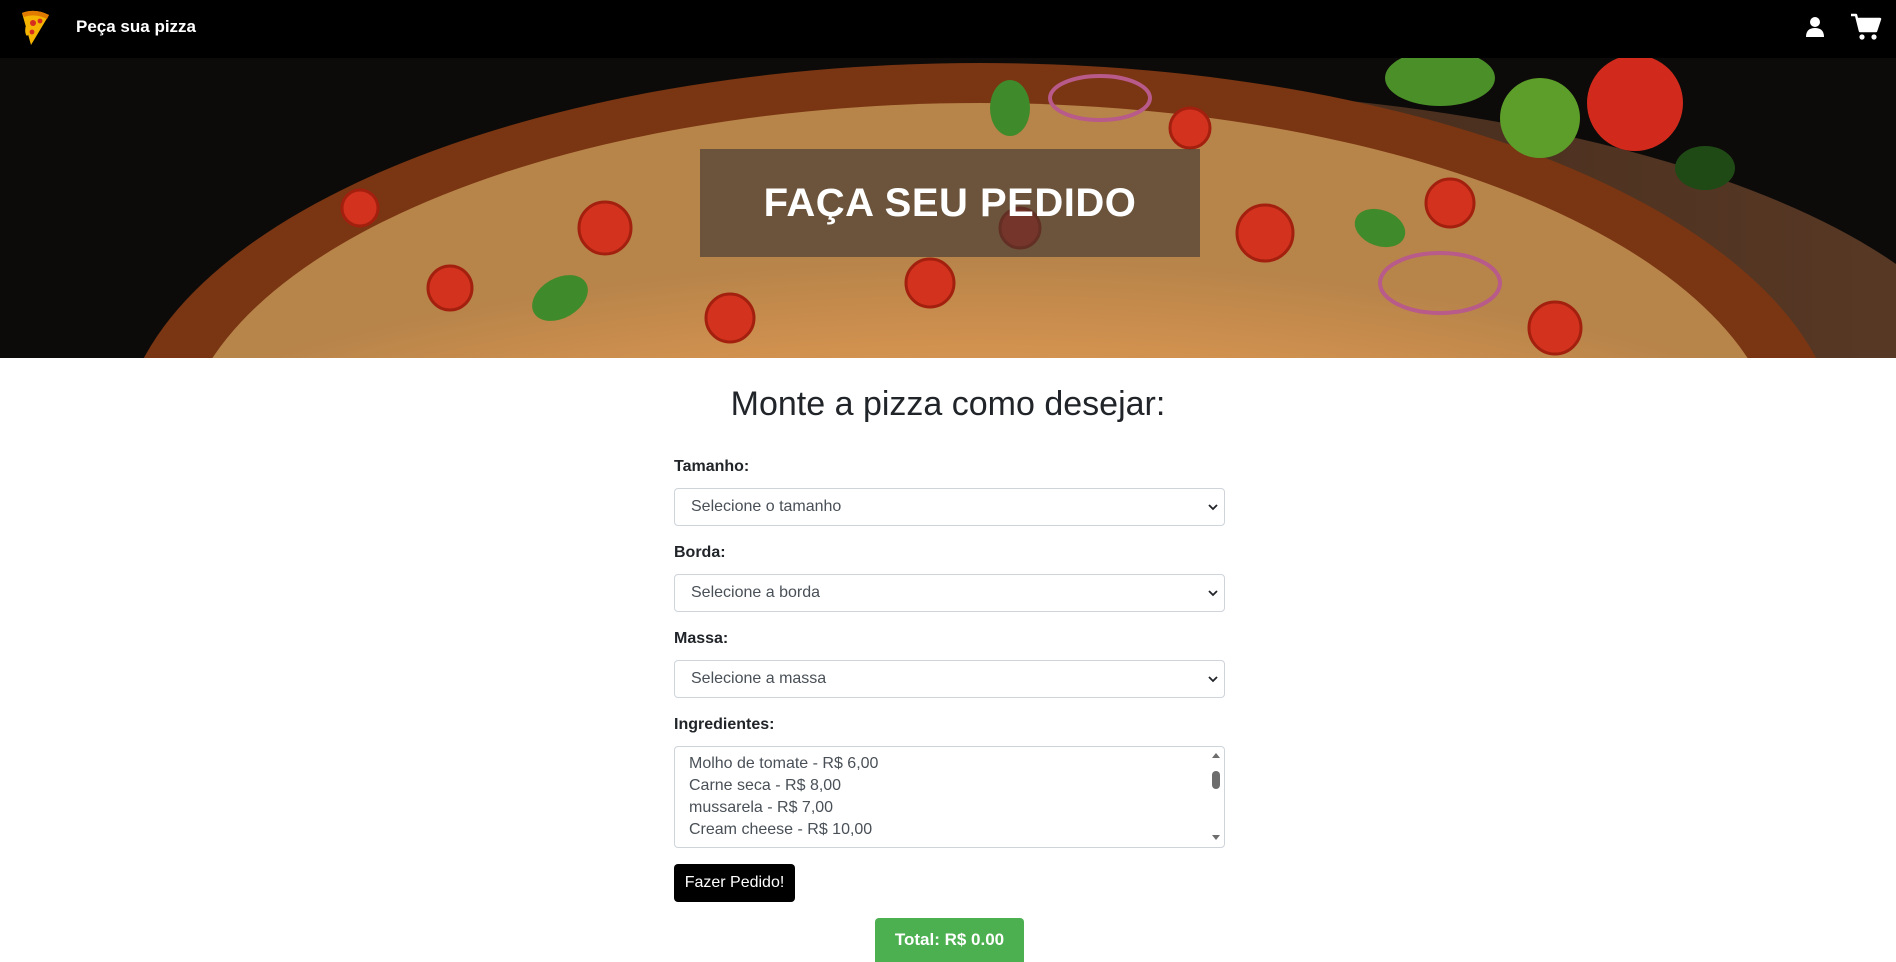  I want to click on hero-title-box: FAÇA SEU PEDIDO, so click(950, 203).